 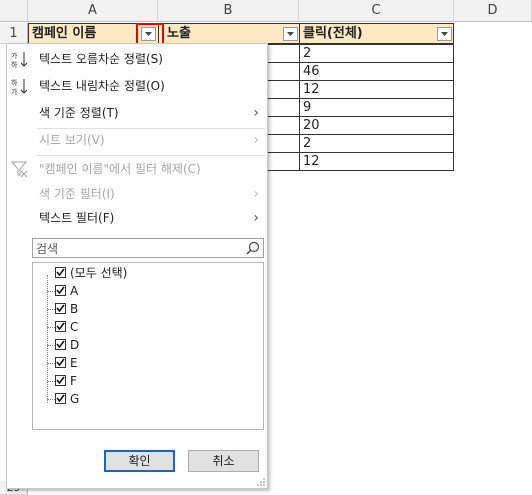 I want to click on menu-item-text-filter: 텍스트 필터(F) ›, so click(x=137, y=218).